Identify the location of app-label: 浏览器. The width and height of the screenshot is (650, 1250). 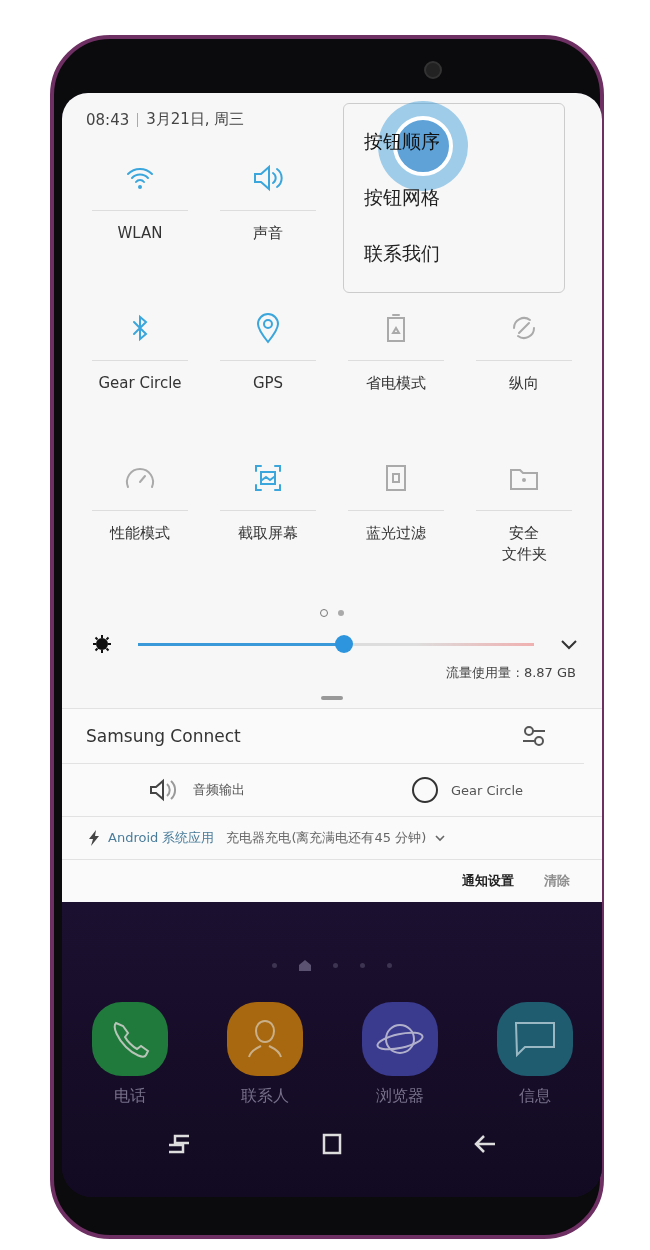
(399, 1096).